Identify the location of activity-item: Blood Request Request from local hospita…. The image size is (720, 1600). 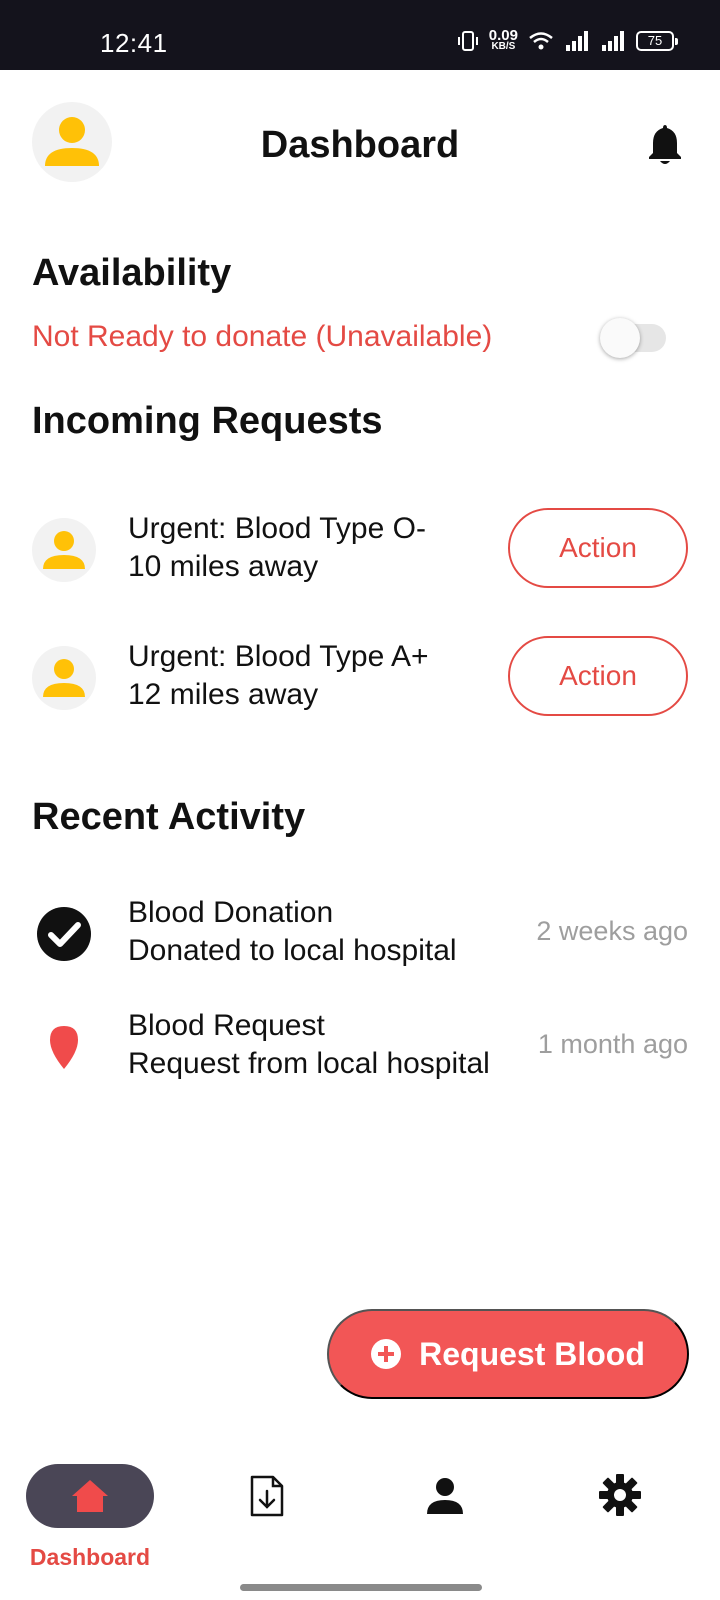
(360, 1052).